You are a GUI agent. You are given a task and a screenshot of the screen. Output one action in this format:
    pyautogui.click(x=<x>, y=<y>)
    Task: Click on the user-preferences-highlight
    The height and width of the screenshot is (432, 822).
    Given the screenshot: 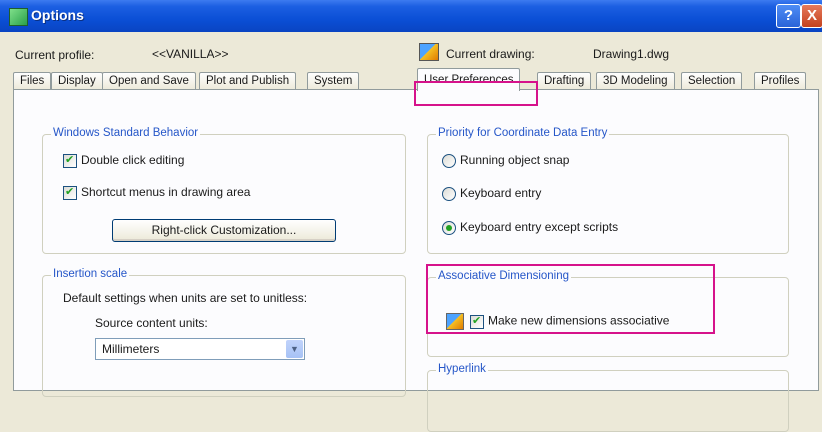 What is the action you would take?
    pyautogui.click(x=476, y=93)
    